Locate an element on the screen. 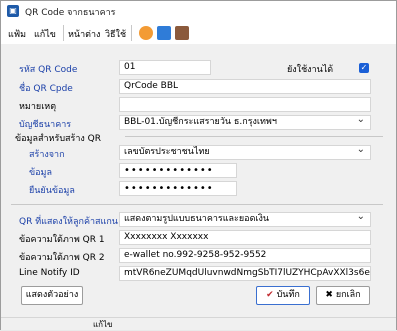 The width and height of the screenshot is (397, 331). monitor-icon is located at coordinates (164, 33).